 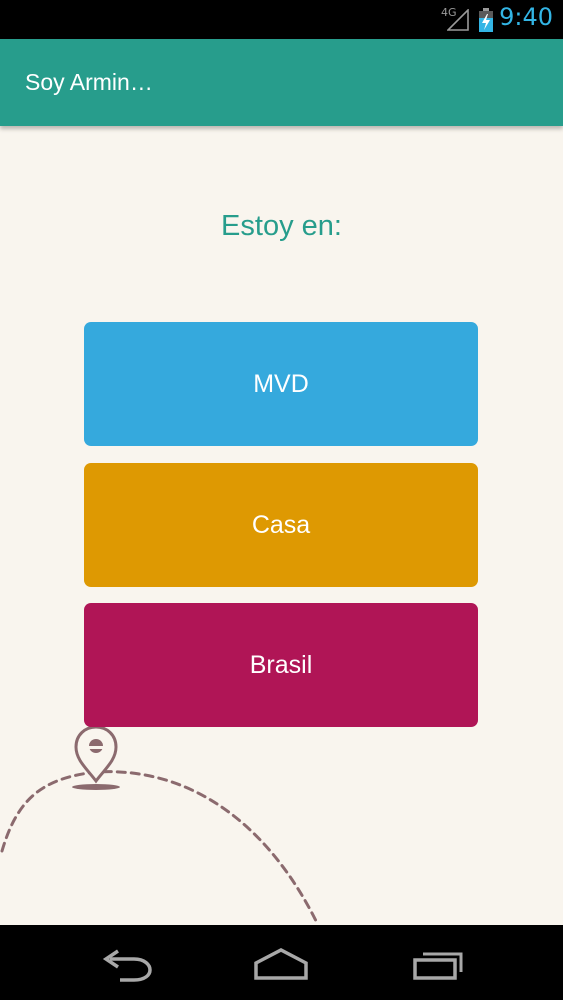 I want to click on map-pin-icon, so click(x=96, y=757).